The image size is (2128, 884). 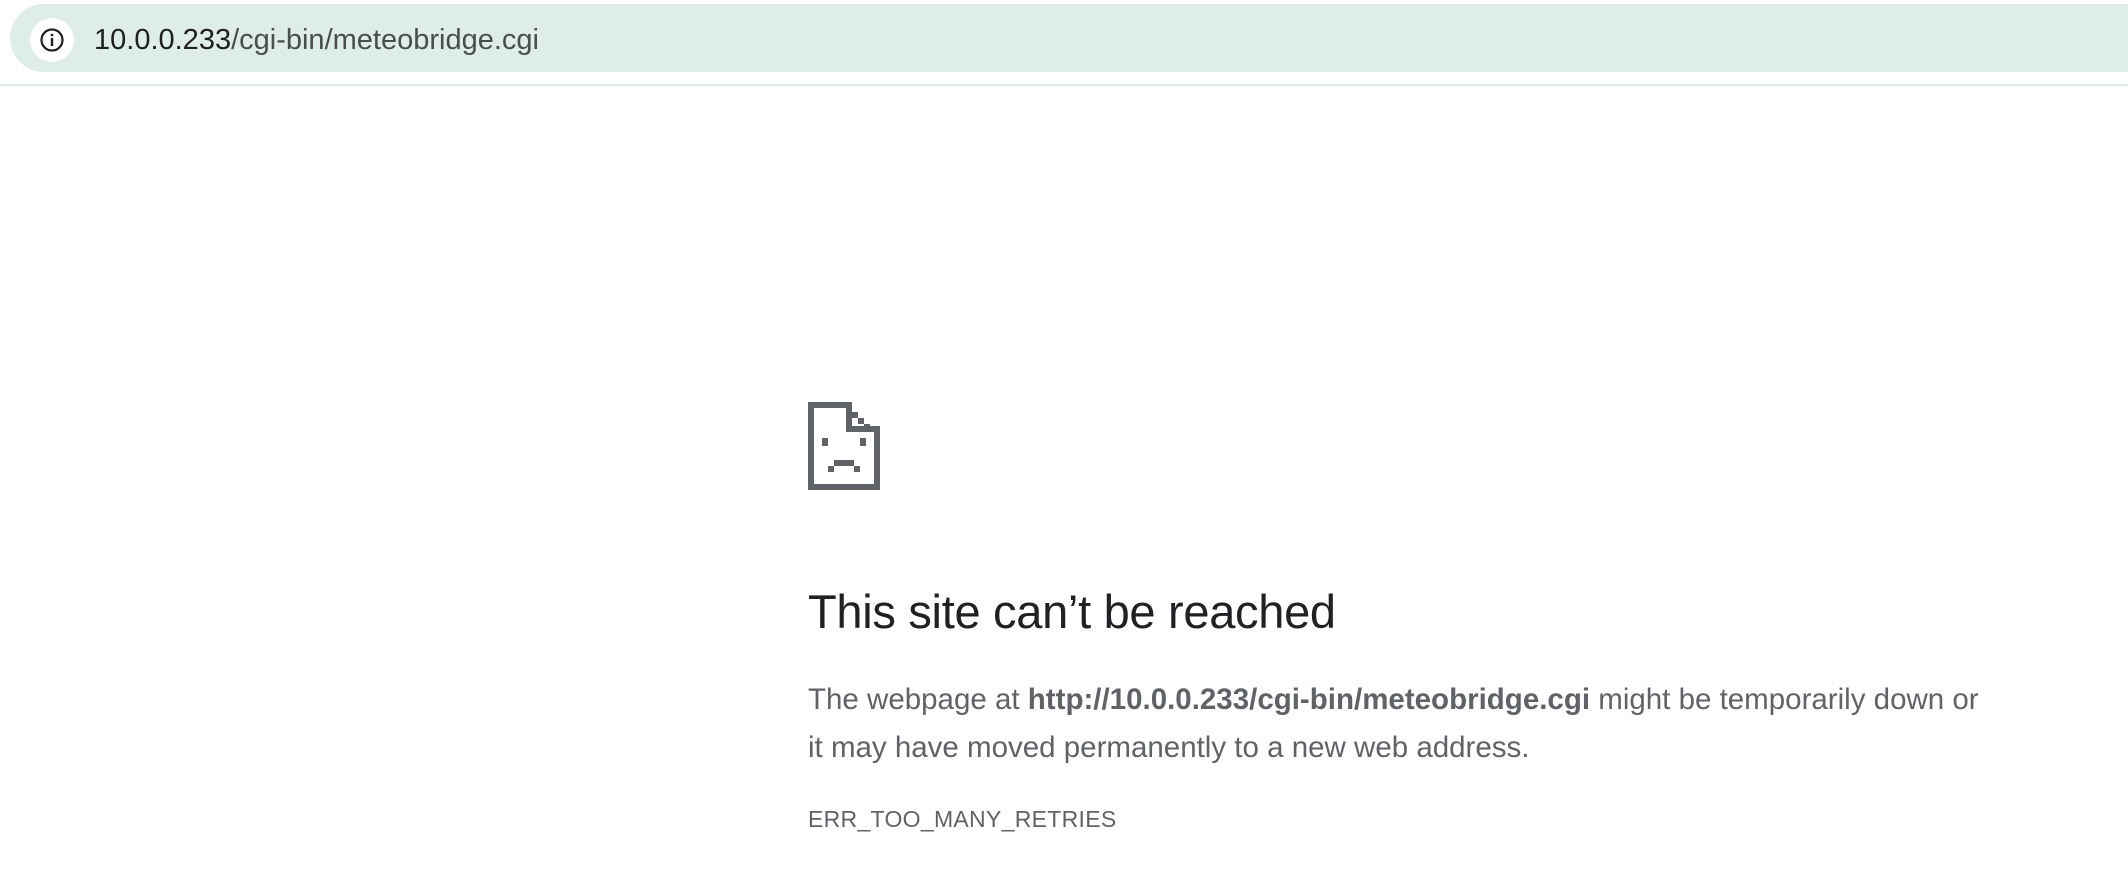 What do you see at coordinates (918, 699) in the screenshot?
I see `message-prefix: The webpage at` at bounding box center [918, 699].